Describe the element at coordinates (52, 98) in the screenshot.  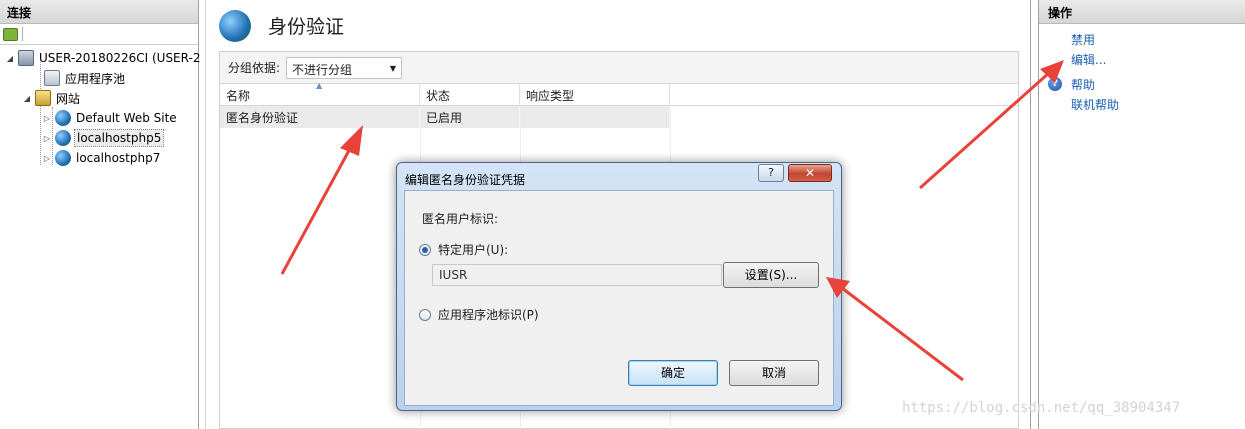
I see `tree-node-sites: ◢ 网站` at that location.